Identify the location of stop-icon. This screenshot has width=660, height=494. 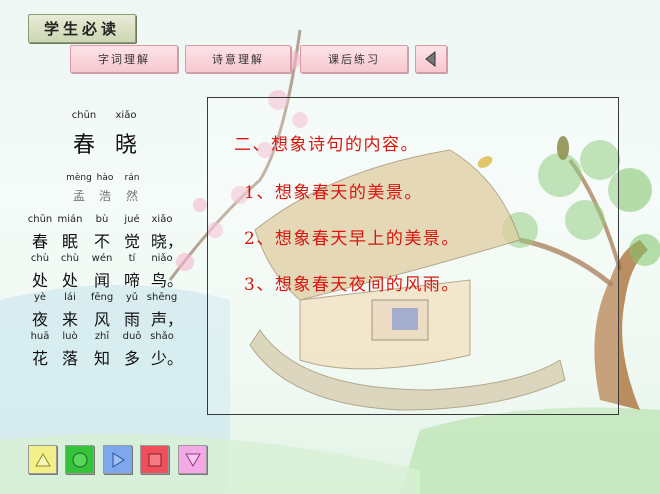
(154, 459).